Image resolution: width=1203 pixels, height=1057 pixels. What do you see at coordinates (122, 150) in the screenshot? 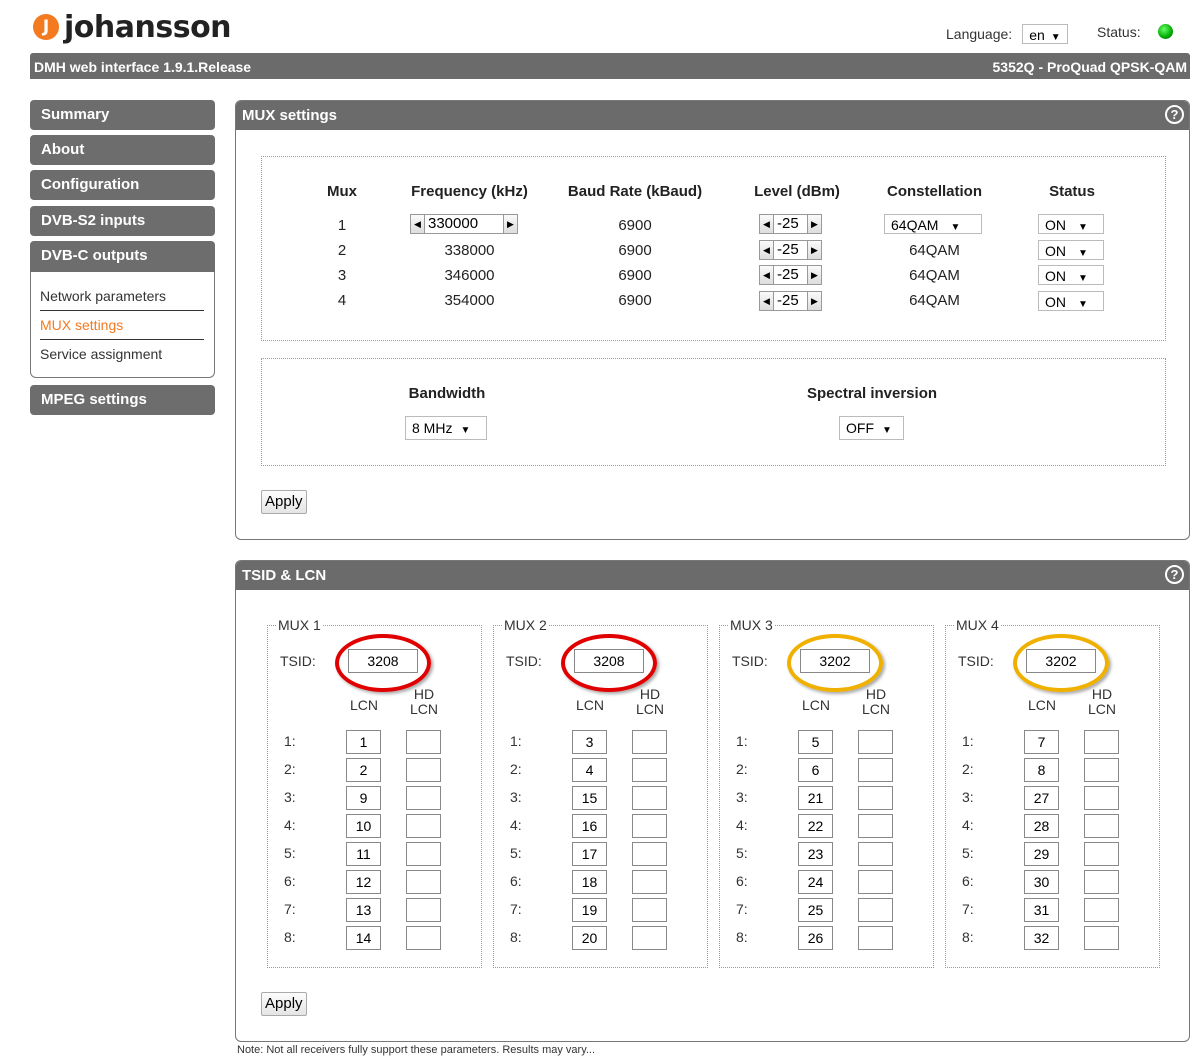
I see `nav-about: About` at bounding box center [122, 150].